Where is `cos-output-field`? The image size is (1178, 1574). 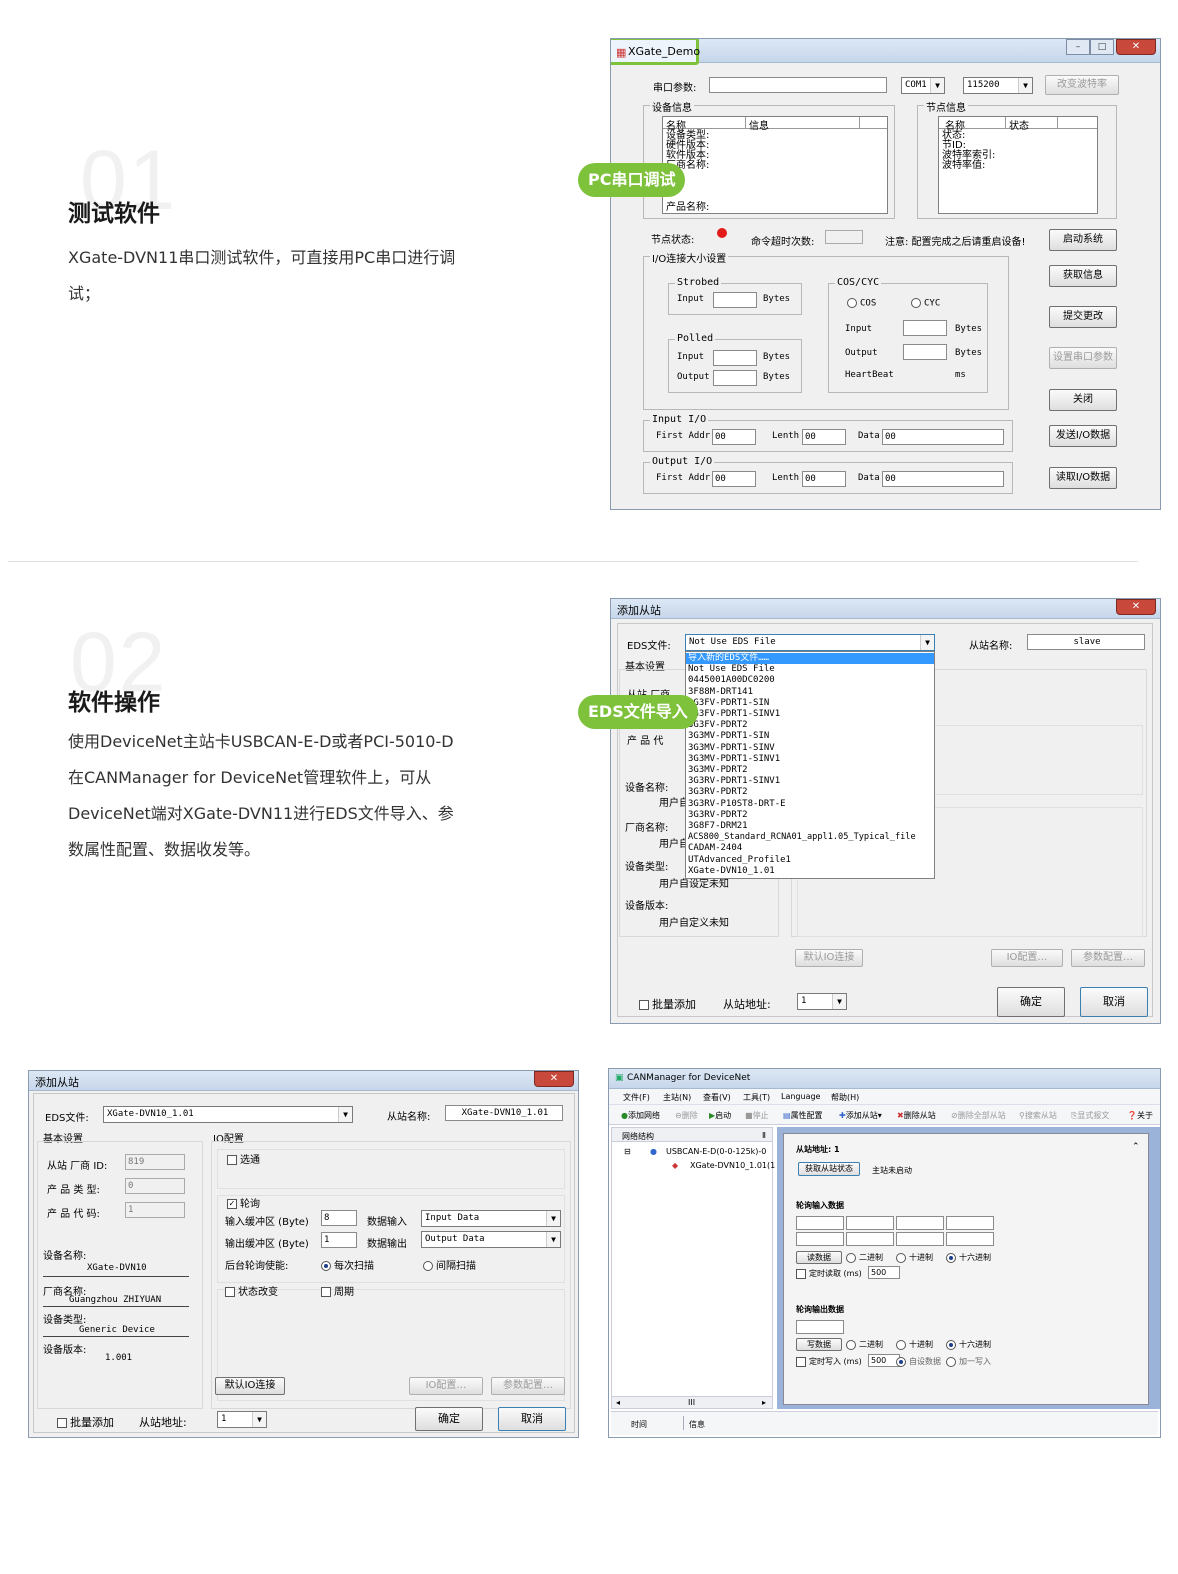
cos-output-field is located at coordinates (925, 352).